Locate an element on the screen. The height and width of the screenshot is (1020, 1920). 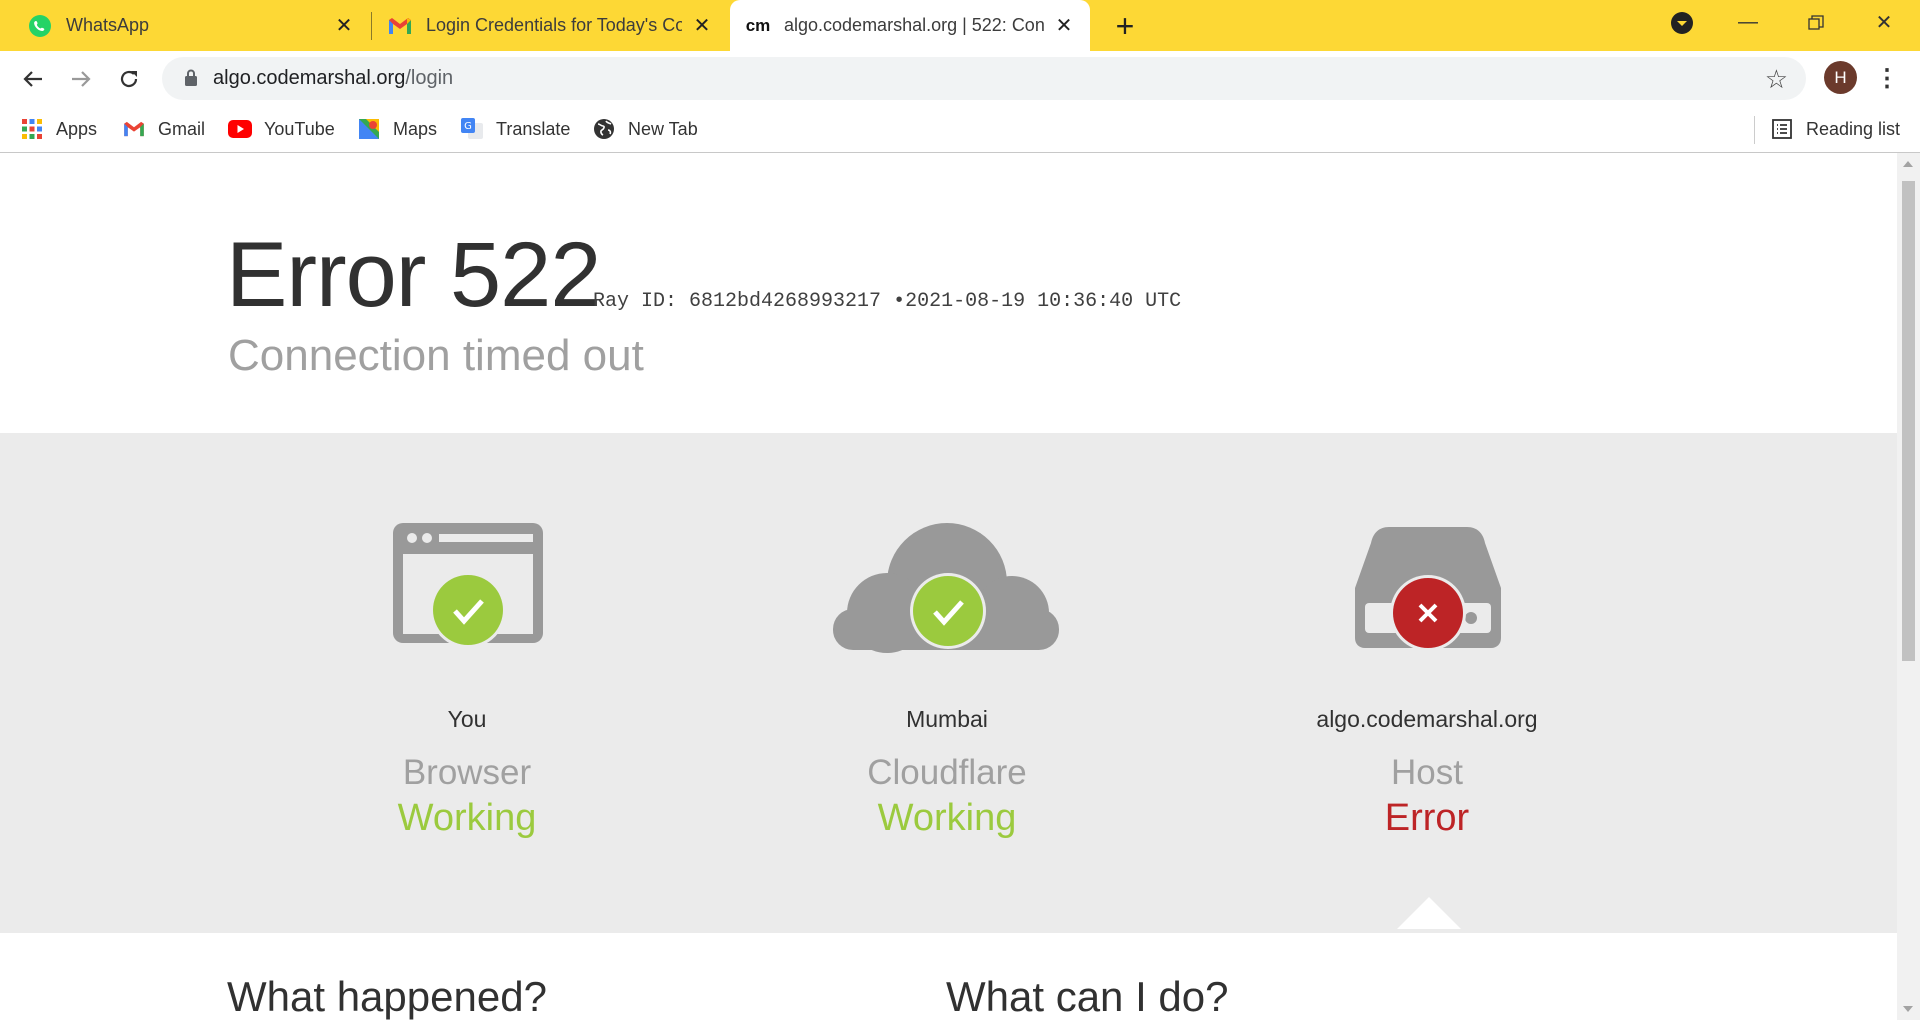
restore-icon is located at coordinates (1816, 22).